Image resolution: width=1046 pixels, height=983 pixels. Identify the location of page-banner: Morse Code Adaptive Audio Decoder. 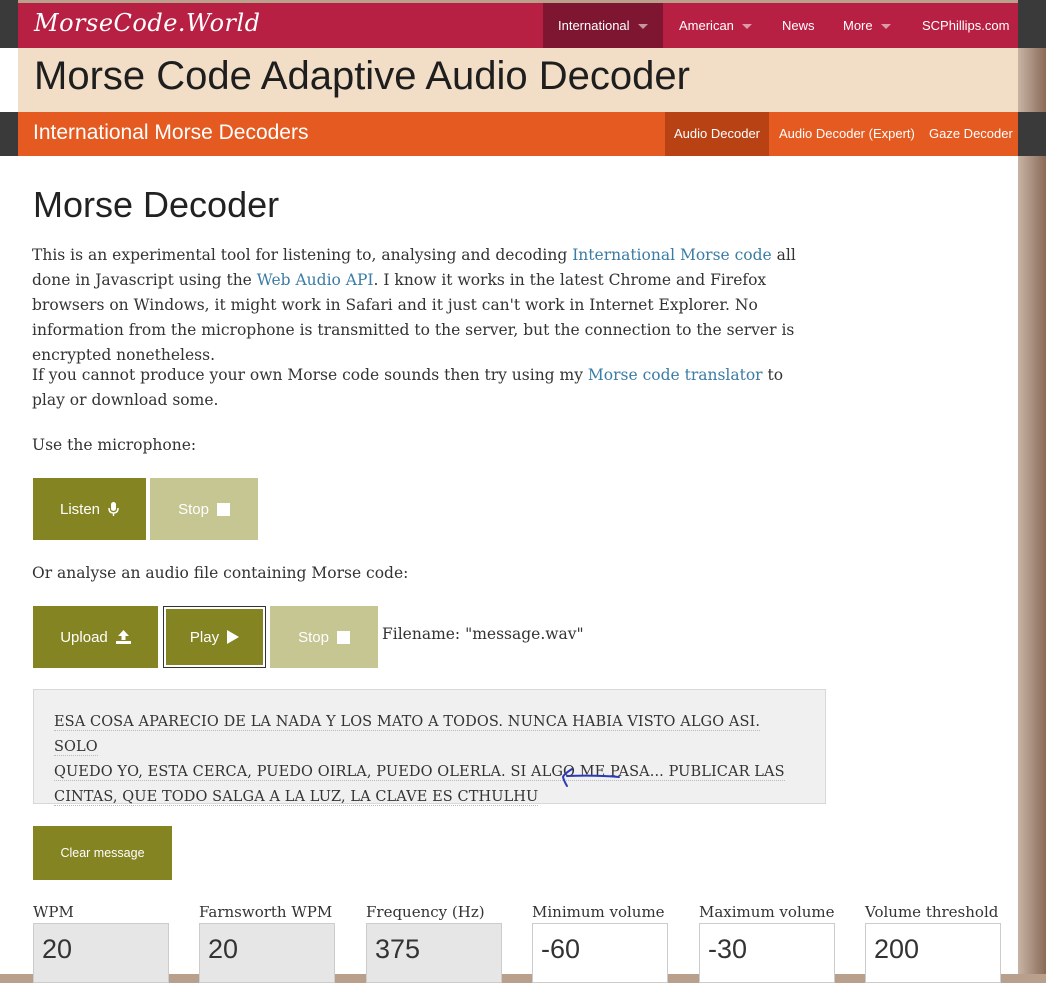
(518, 80).